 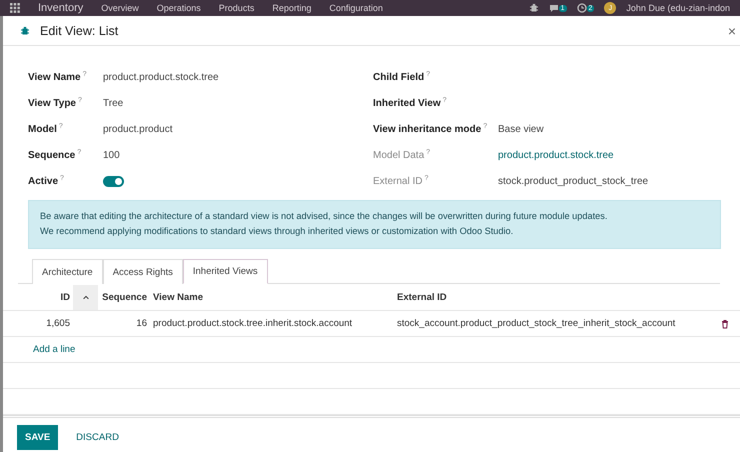 I want to click on menu-item: Configuration, so click(x=356, y=8).